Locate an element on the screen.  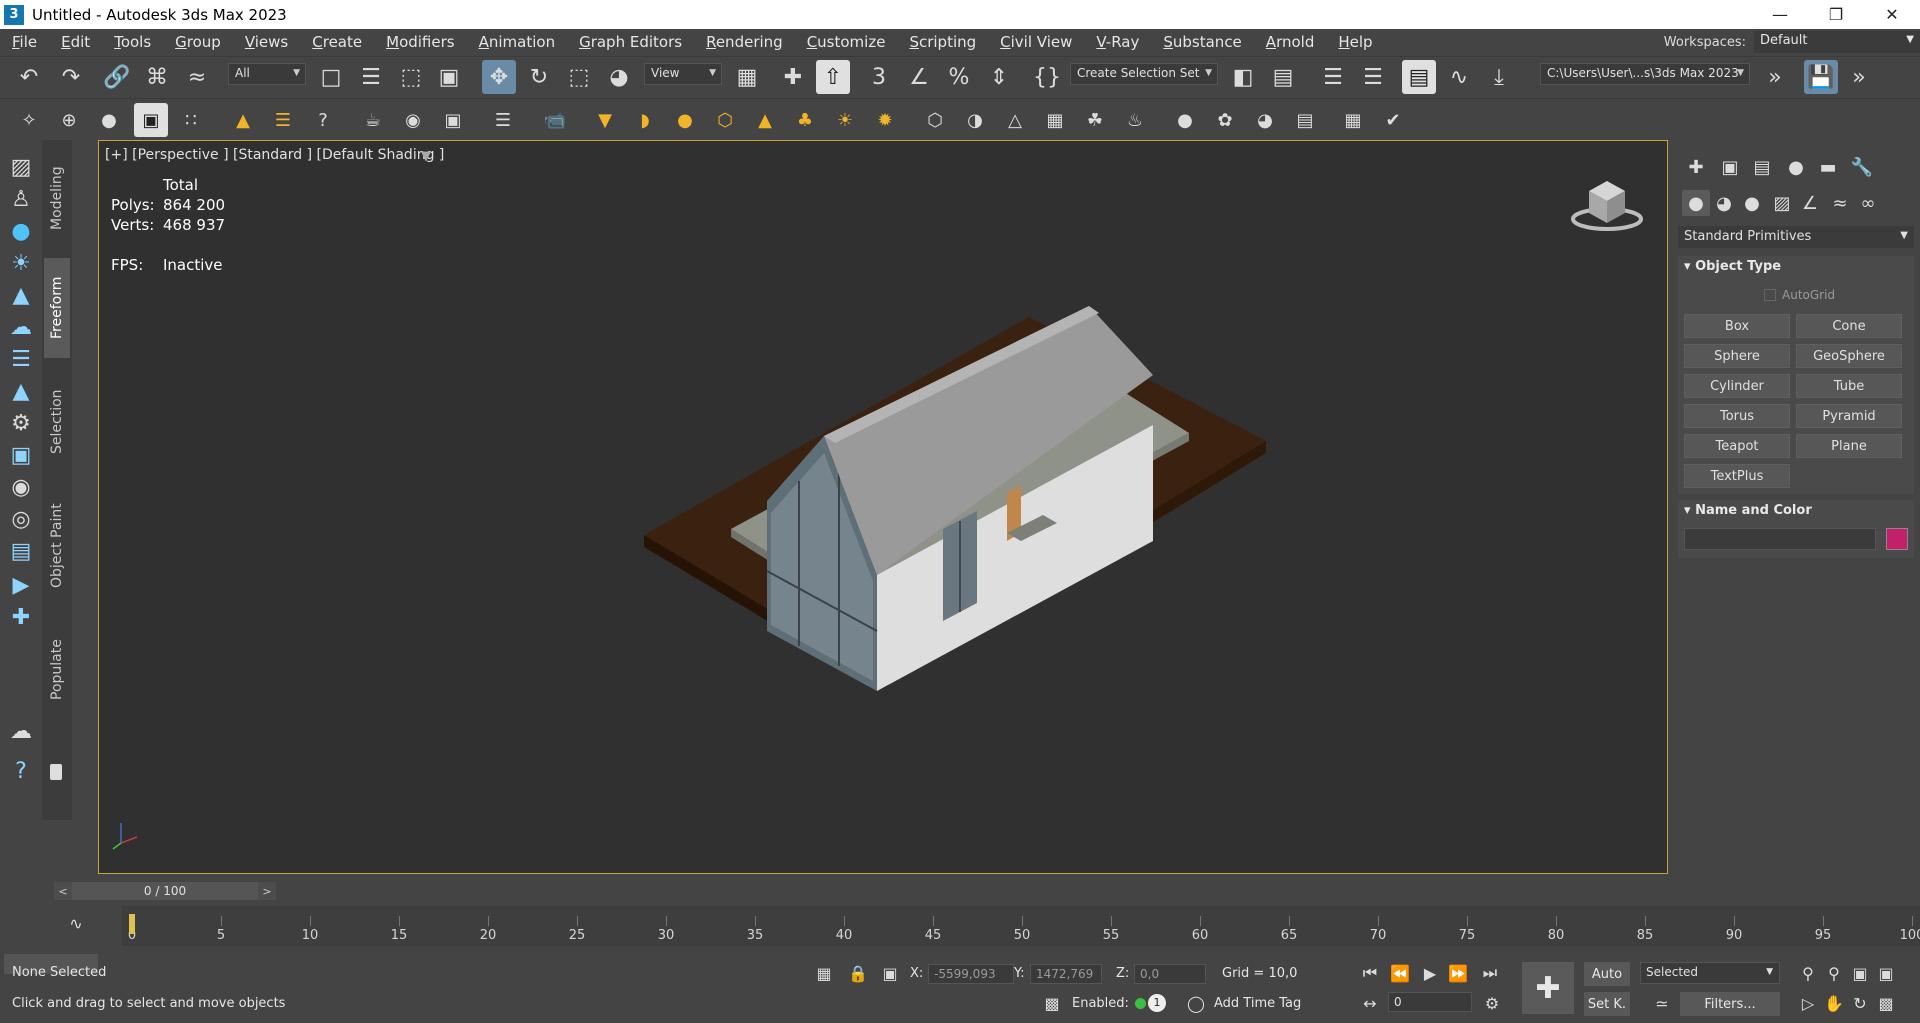
close-button: ✕ is located at coordinates (1892, 14).